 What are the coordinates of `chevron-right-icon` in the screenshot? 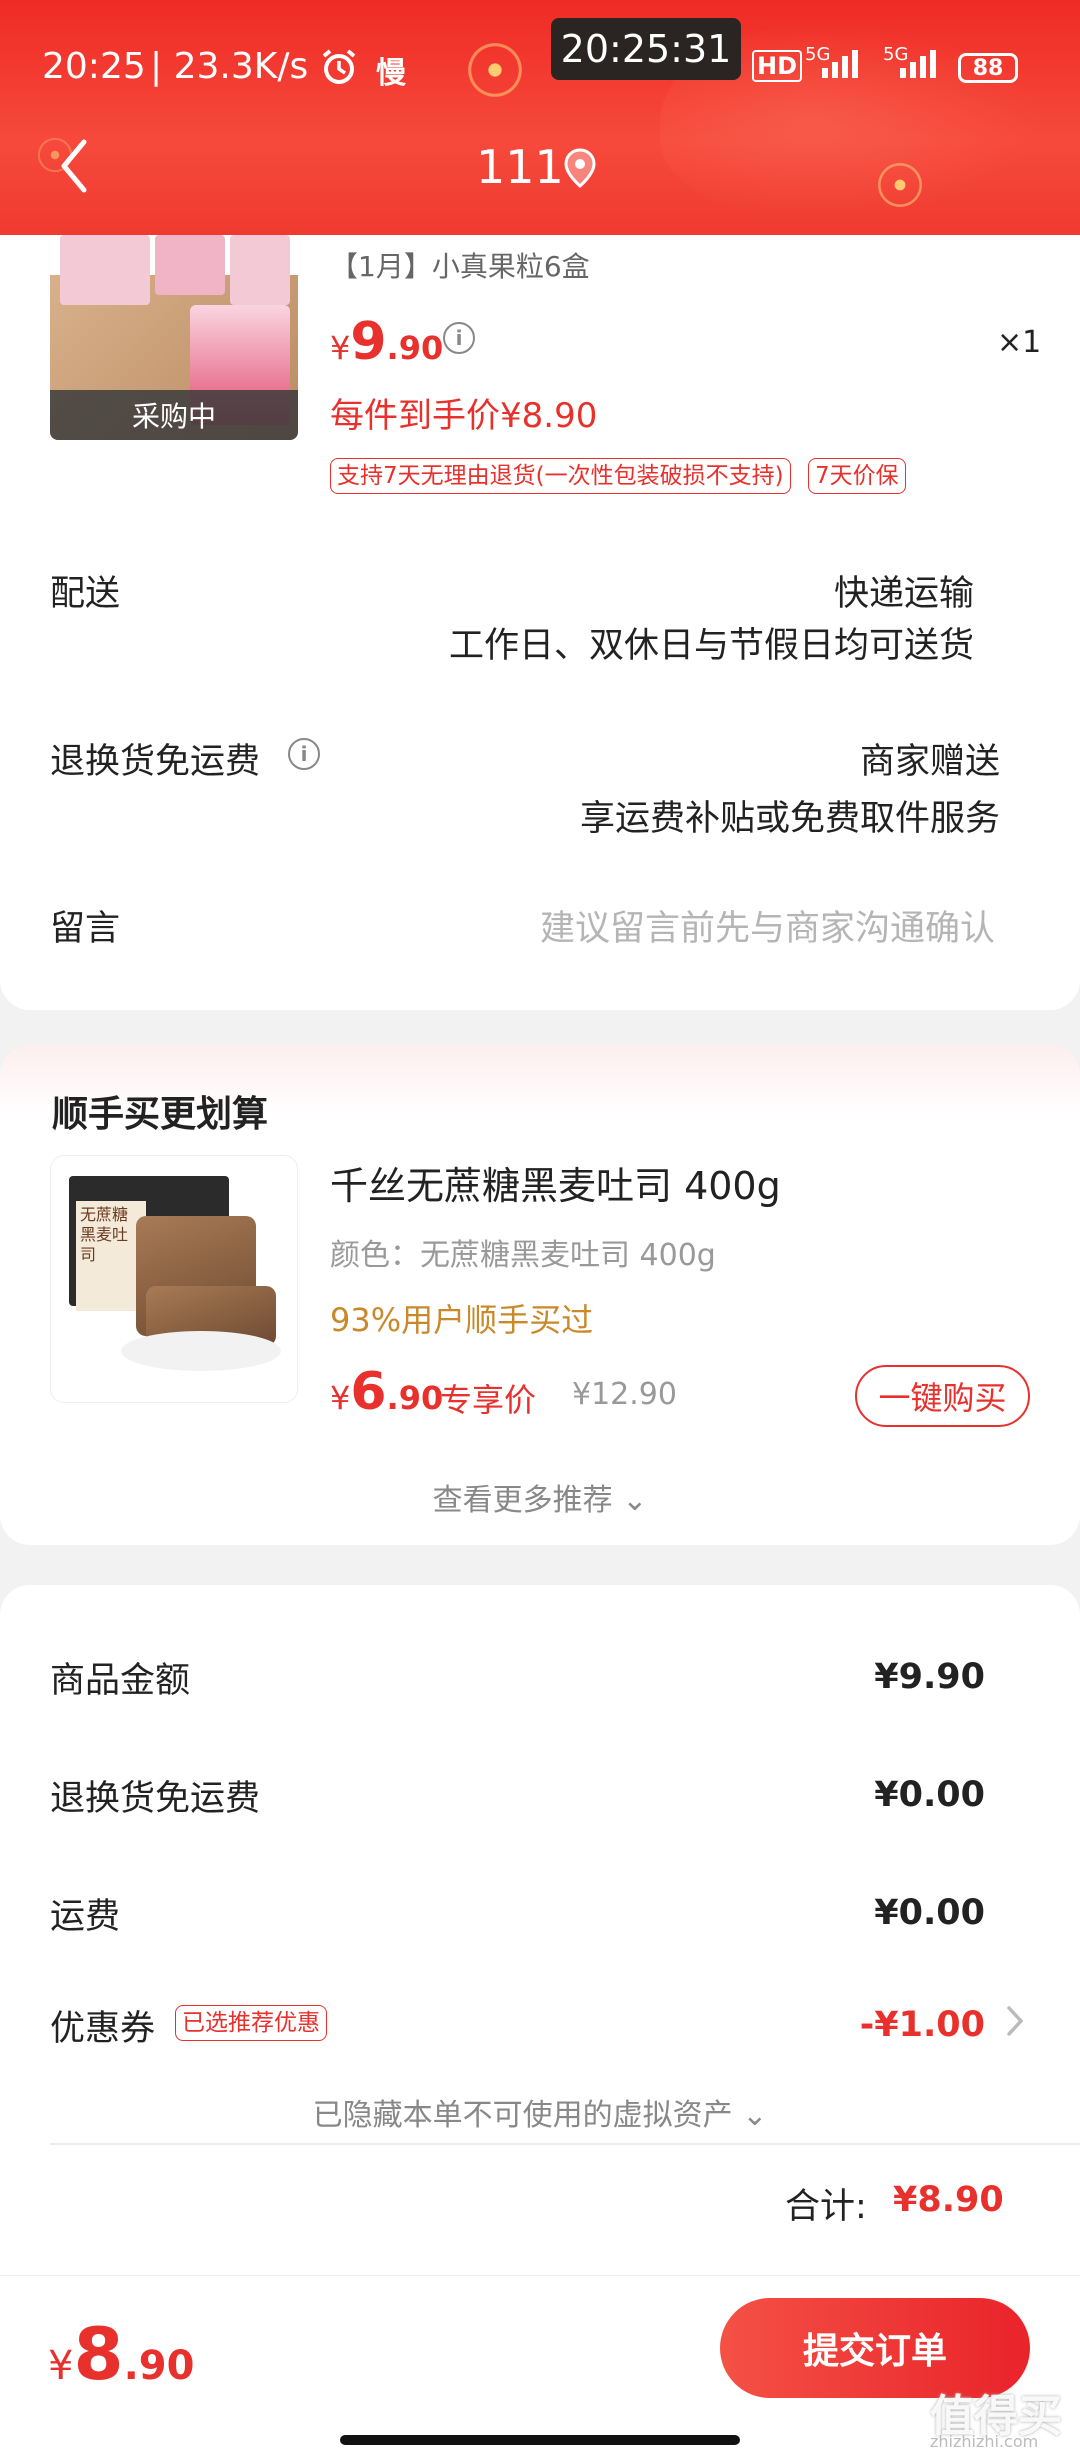 It's located at (1015, 2023).